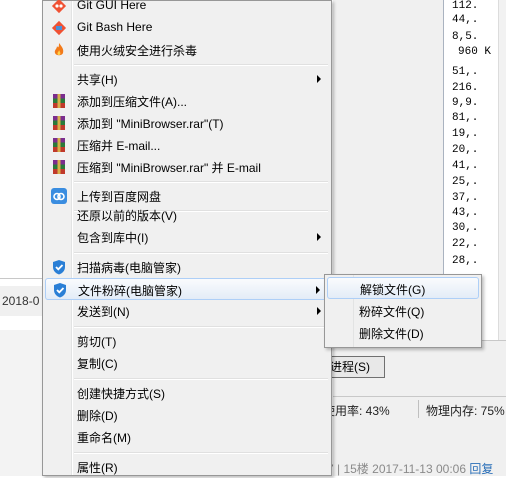 The height and width of the screenshot is (478, 506). I want to click on file-shredder-submenu: 解锁文件(G) 粉碎文件(Q) 删除文件(D), so click(403, 311).